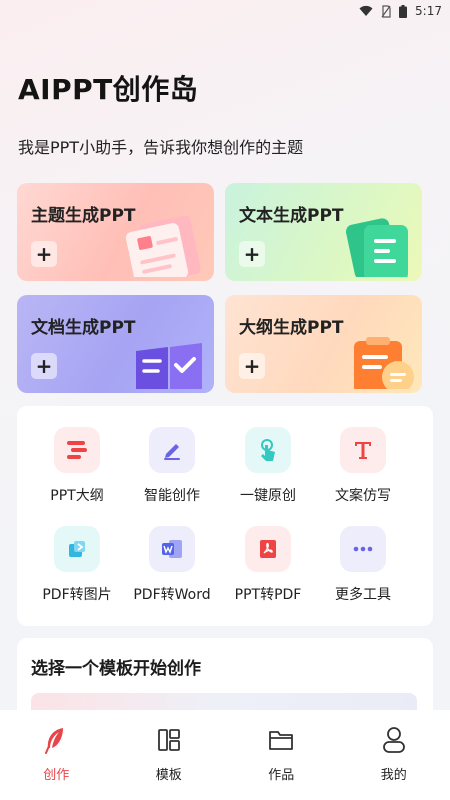 This screenshot has height=800, width=450. Describe the element at coordinates (108, 89) in the screenshot. I see `app-title: AIPPT创作岛` at that location.